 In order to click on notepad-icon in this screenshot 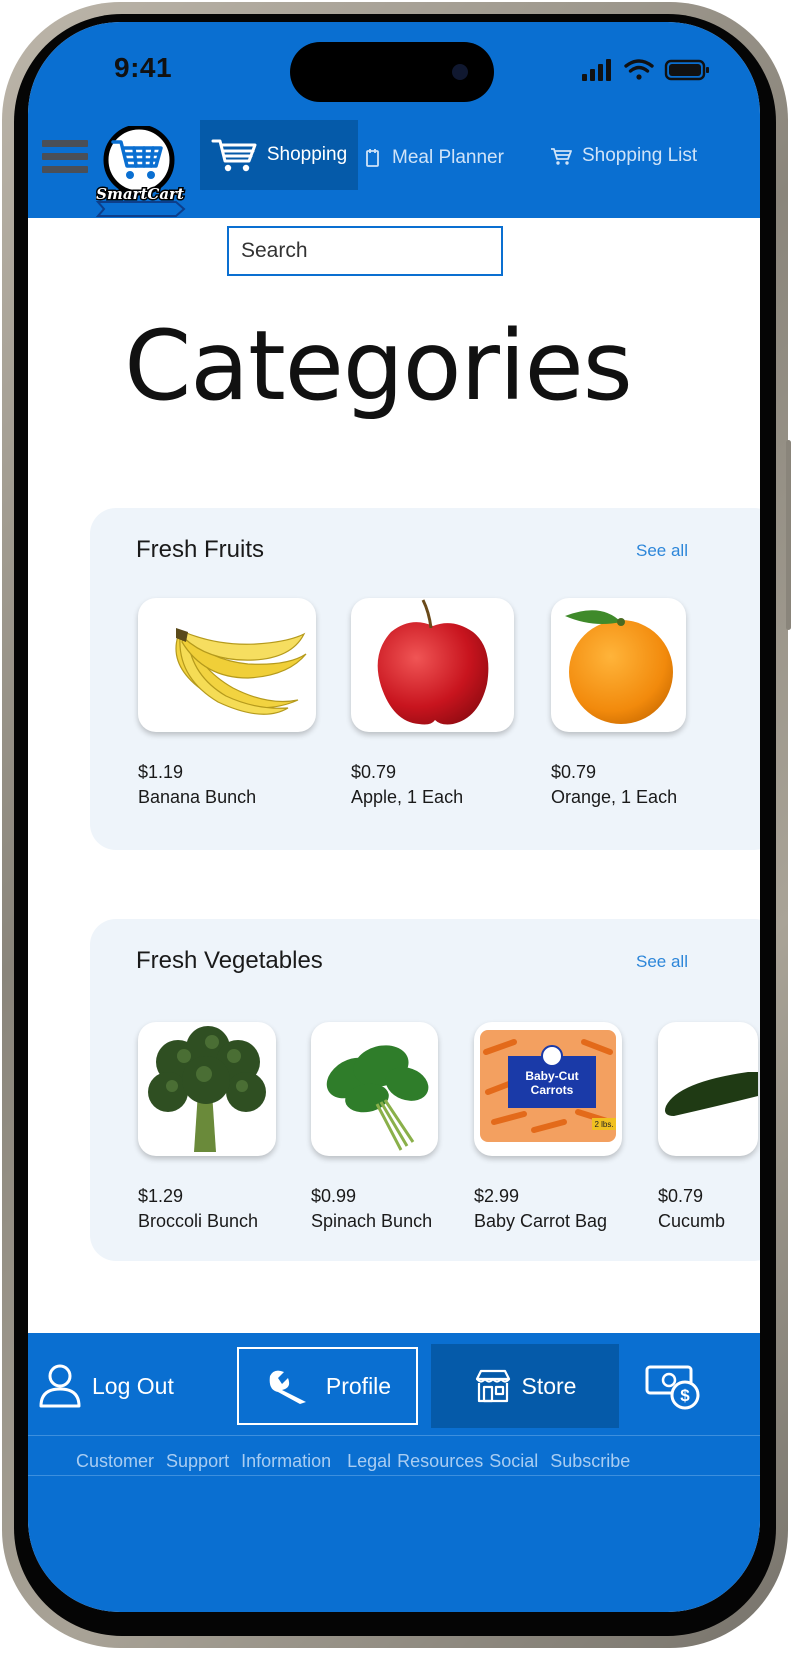, I will do `click(372, 158)`.